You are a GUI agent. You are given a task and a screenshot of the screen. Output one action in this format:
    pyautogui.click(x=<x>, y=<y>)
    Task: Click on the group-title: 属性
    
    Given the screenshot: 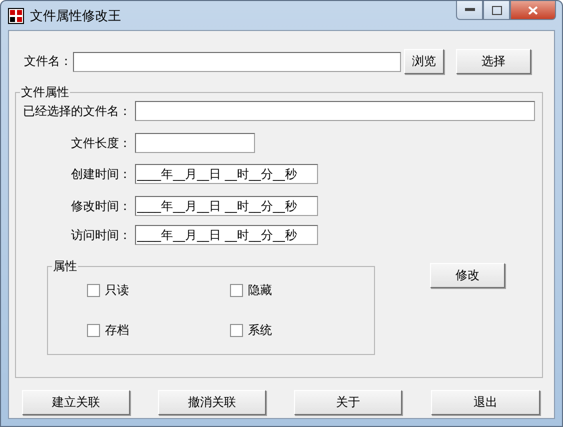 What is the action you would take?
    pyautogui.click(x=65, y=266)
    